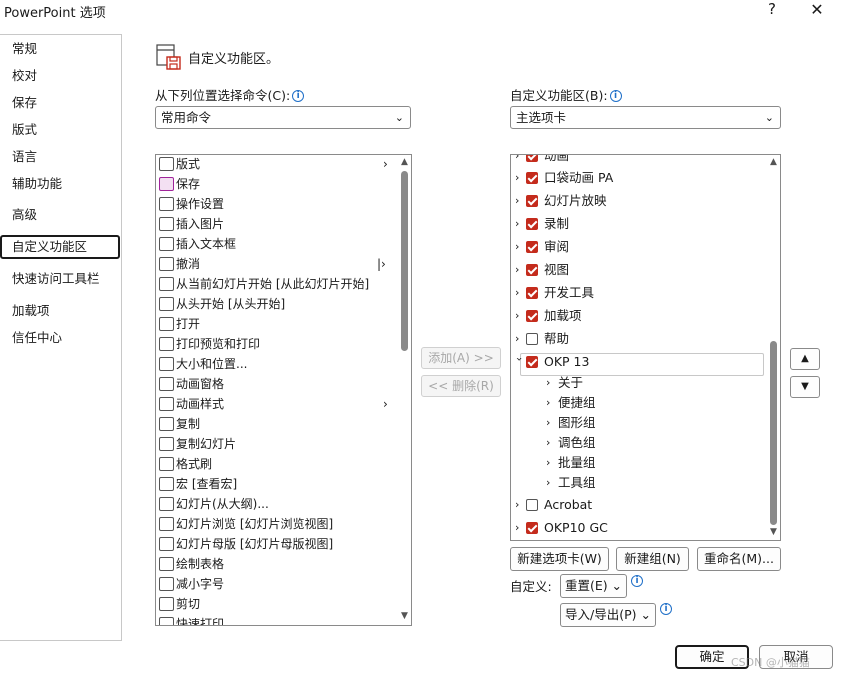 This screenshot has width=843, height=679. I want to click on close-button: ✕, so click(817, 11).